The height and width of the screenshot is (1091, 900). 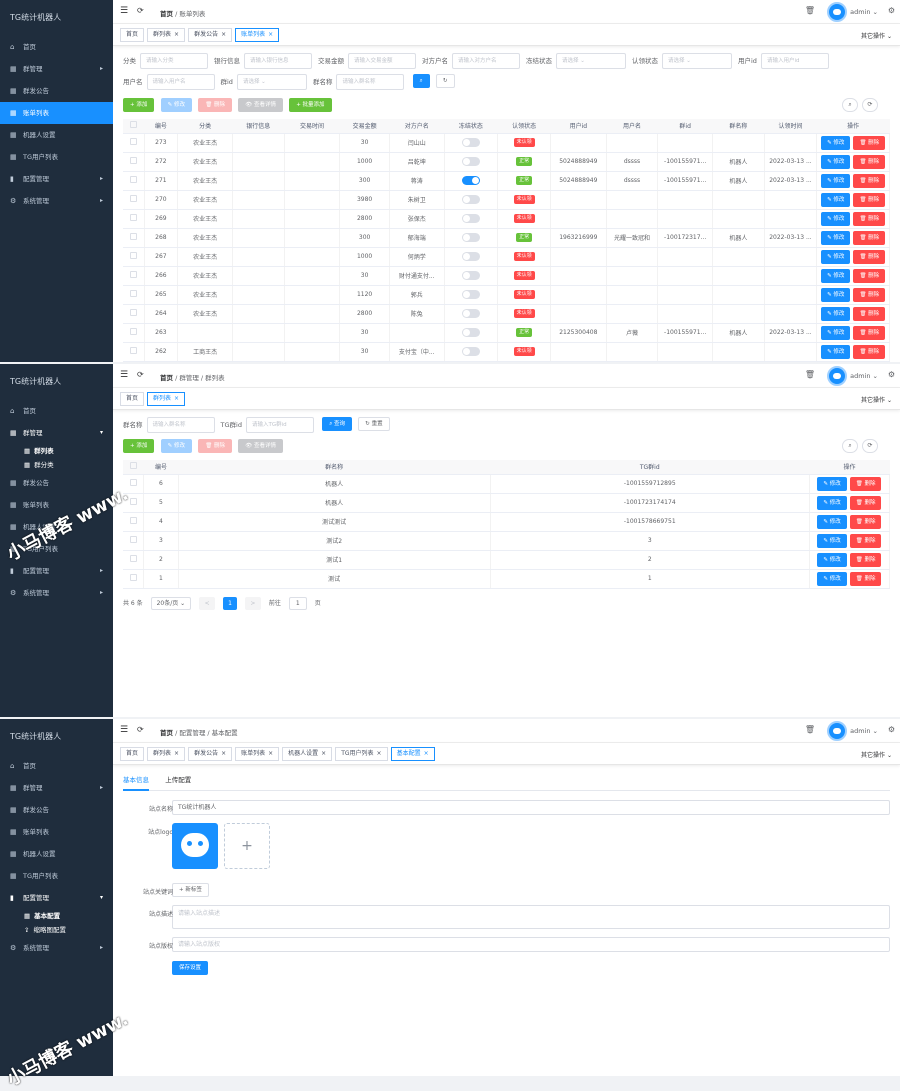 What do you see at coordinates (279, 425) in the screenshot?
I see `filter-input: 请输入TG群id` at bounding box center [279, 425].